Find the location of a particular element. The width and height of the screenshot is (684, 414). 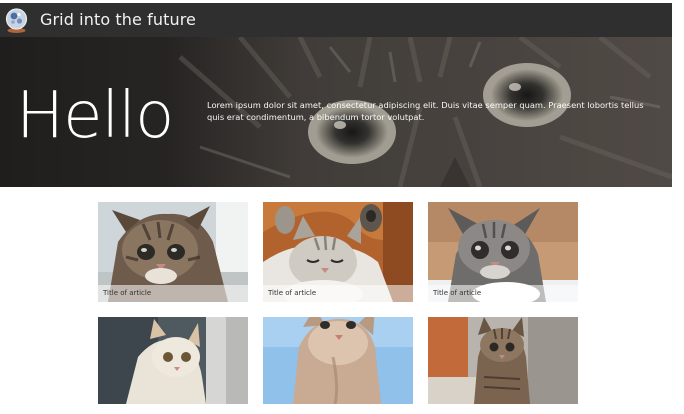

kitten-white-image is located at coordinates (173, 360).